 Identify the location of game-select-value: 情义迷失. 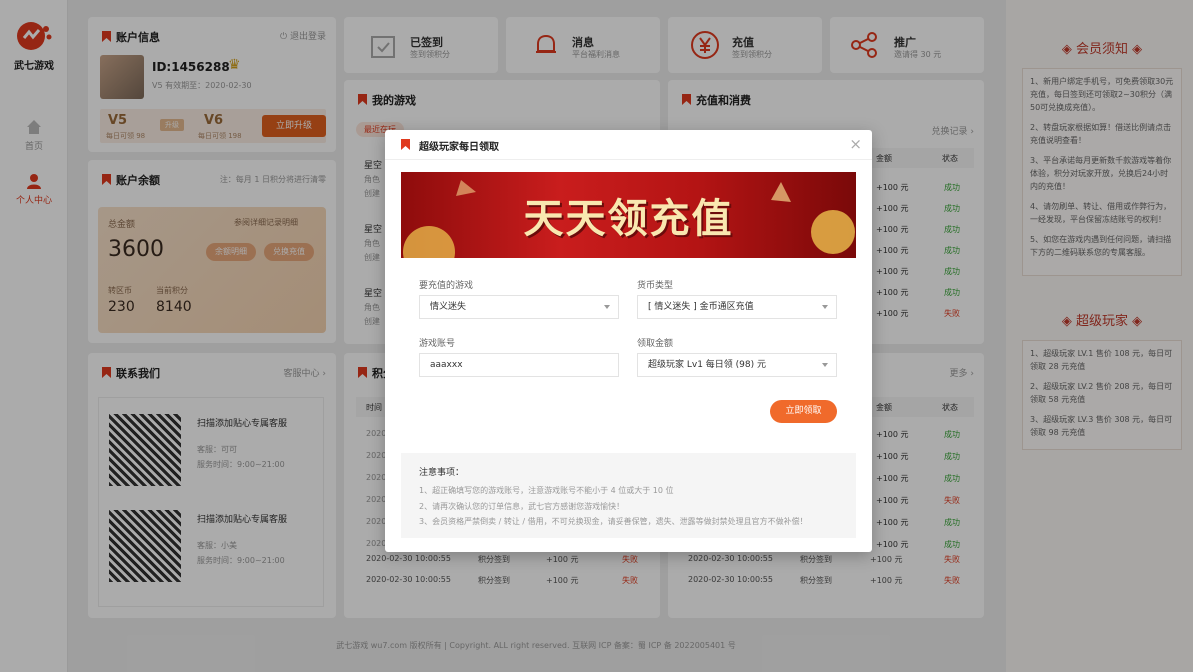
(448, 307).